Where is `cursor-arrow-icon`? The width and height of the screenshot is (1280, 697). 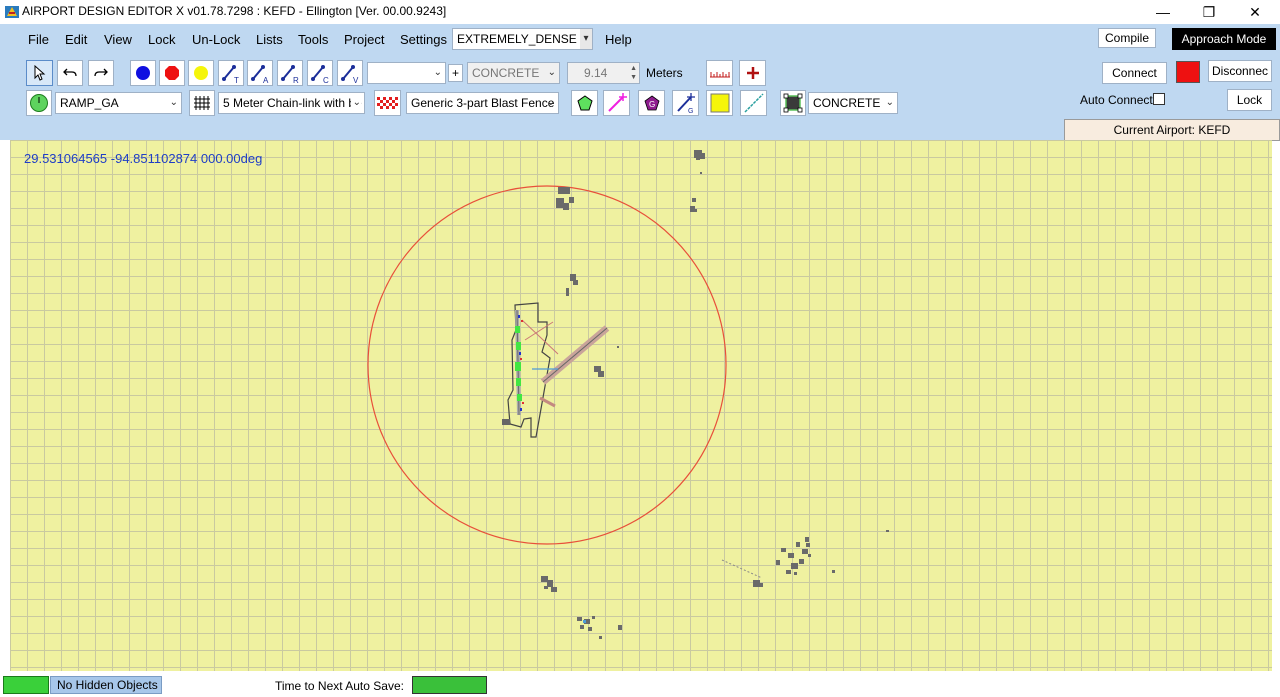
cursor-arrow-icon is located at coordinates (39, 73).